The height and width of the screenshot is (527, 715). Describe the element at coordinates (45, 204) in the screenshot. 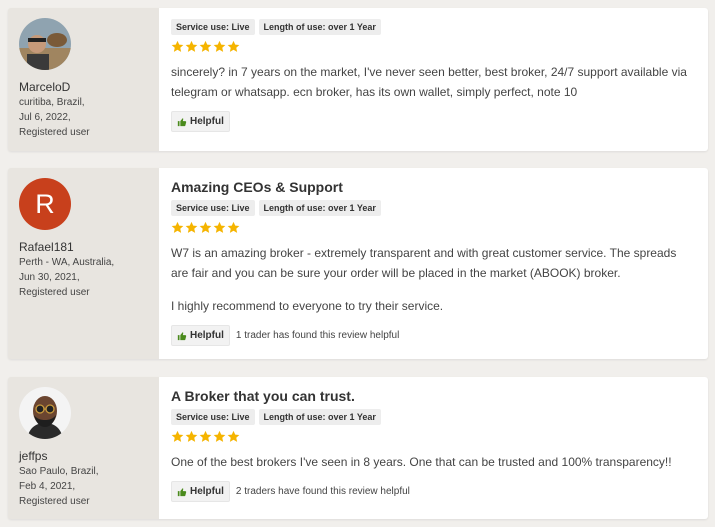

I see `user-avatar: R` at that location.